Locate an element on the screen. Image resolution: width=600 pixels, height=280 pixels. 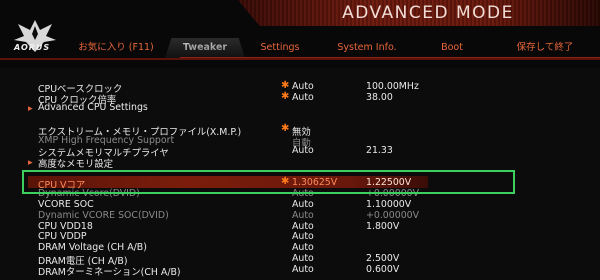
setting-value: 100.00MHz is located at coordinates (392, 86).